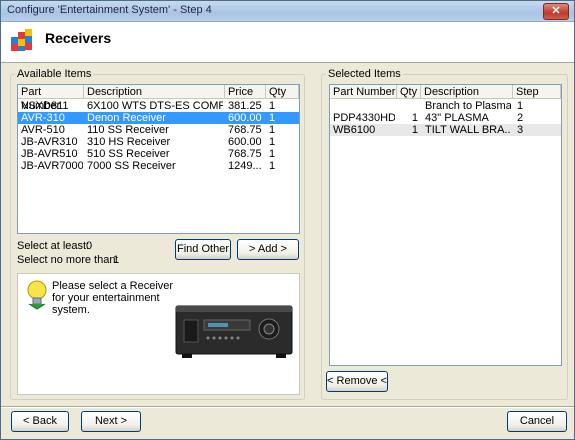 The height and width of the screenshot is (440, 575). I want to click on page-title: Receivers, so click(78, 38).